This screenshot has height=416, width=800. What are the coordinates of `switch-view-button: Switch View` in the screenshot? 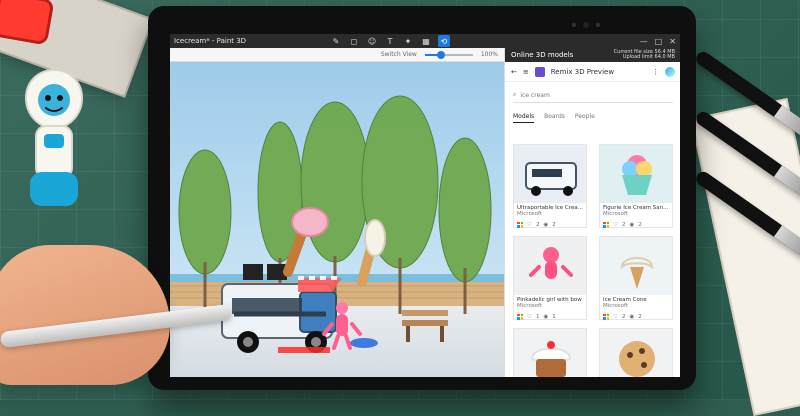 It's located at (399, 54).